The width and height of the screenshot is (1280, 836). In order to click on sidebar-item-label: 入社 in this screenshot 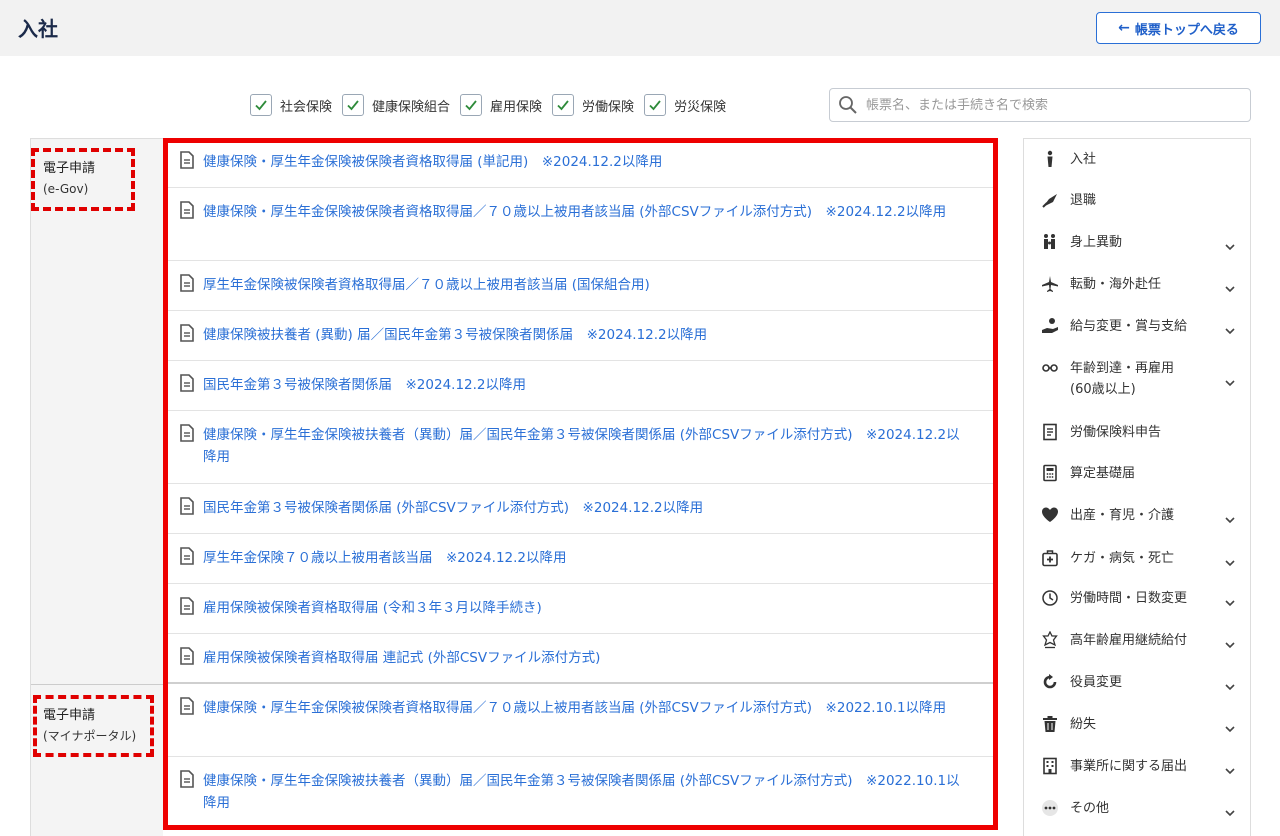, I will do `click(1083, 159)`.